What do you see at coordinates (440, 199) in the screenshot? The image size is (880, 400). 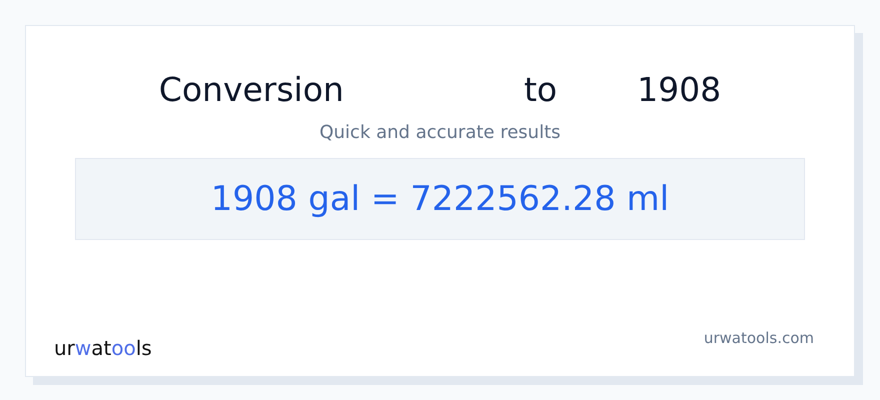 I see `result-text: 1908 gal = 7222562.28 ml` at bounding box center [440, 199].